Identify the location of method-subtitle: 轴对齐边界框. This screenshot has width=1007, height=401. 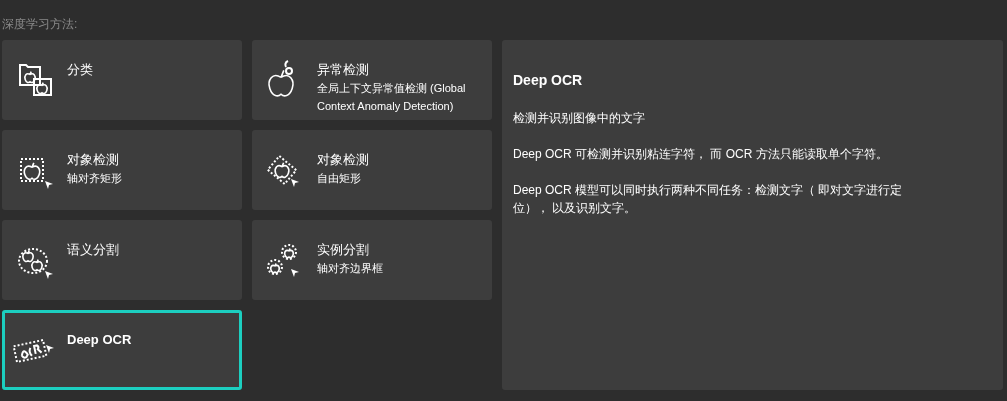
(350, 268).